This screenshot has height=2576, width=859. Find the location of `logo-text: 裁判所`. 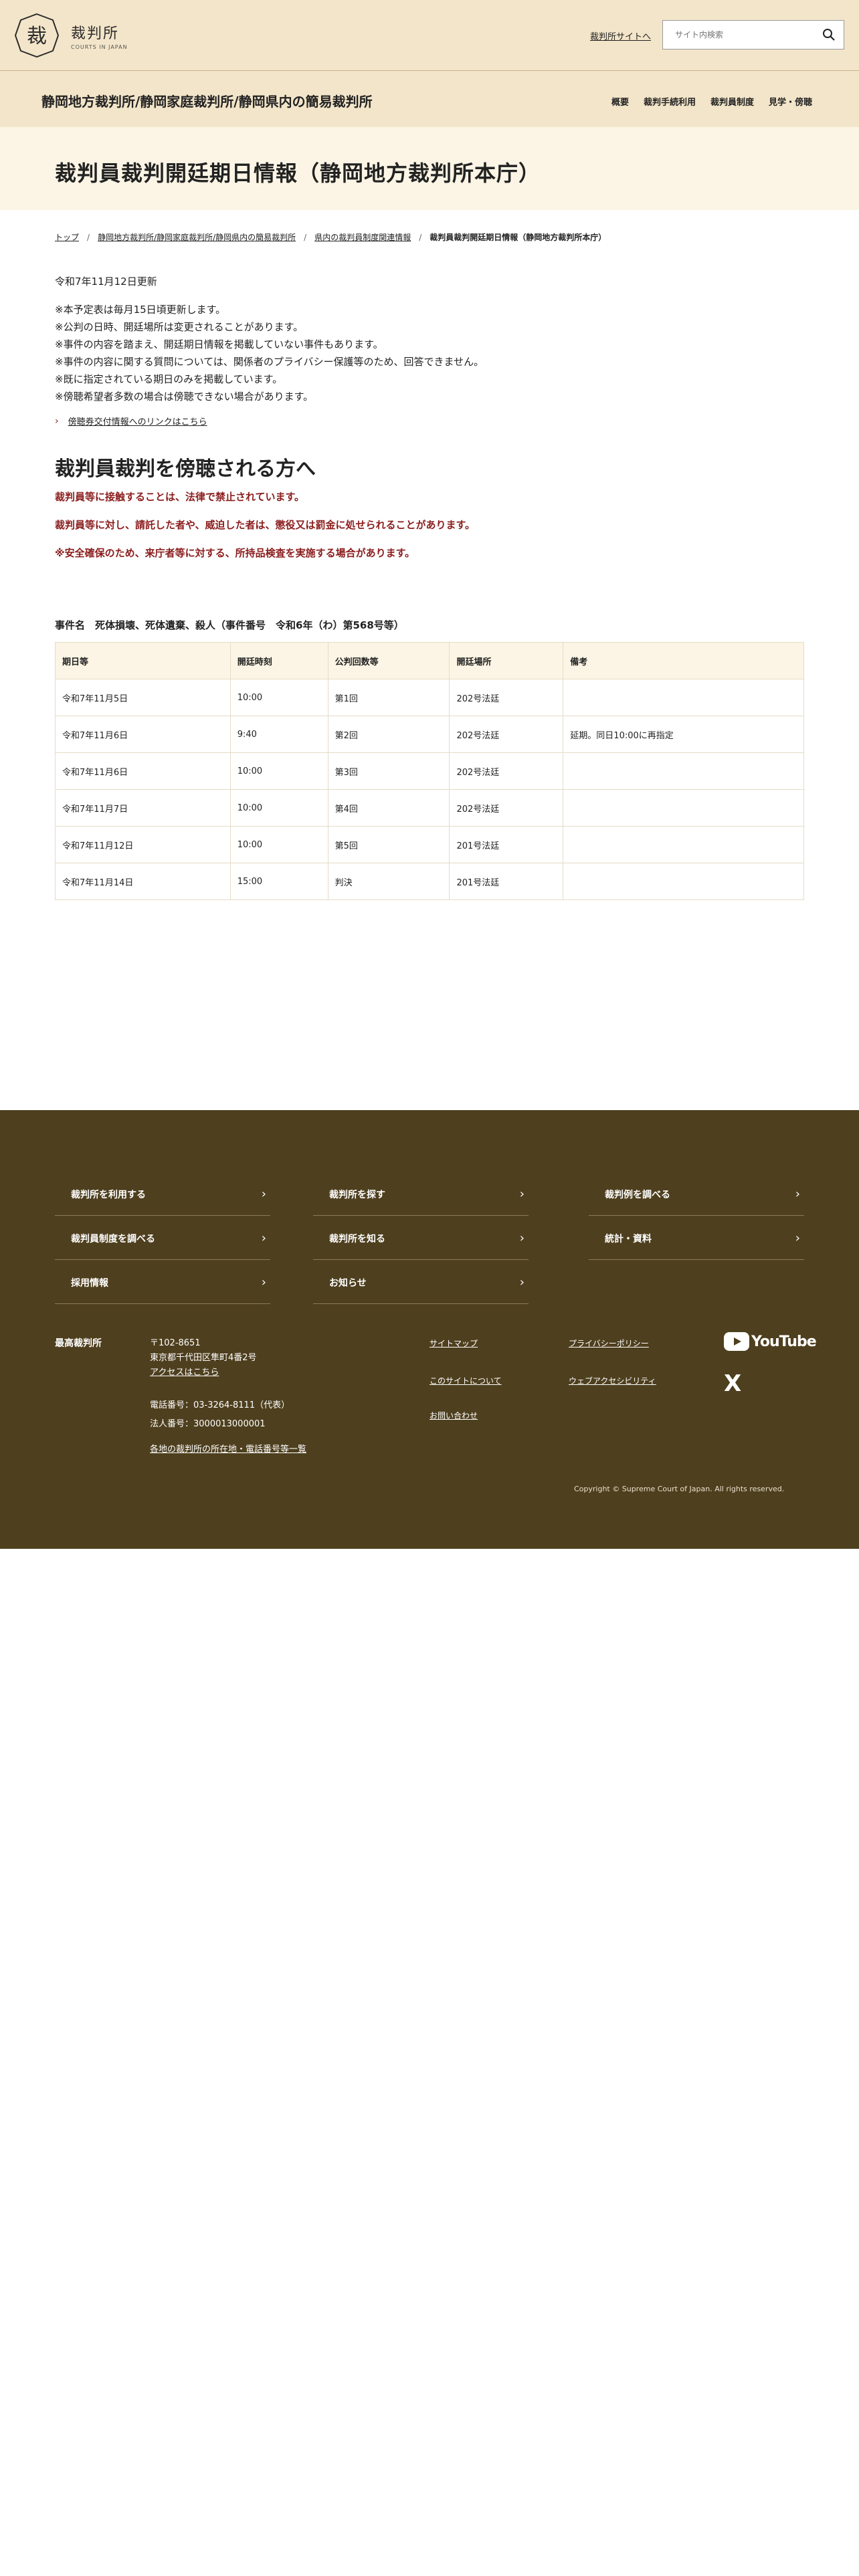

logo-text: 裁判所 is located at coordinates (95, 34).